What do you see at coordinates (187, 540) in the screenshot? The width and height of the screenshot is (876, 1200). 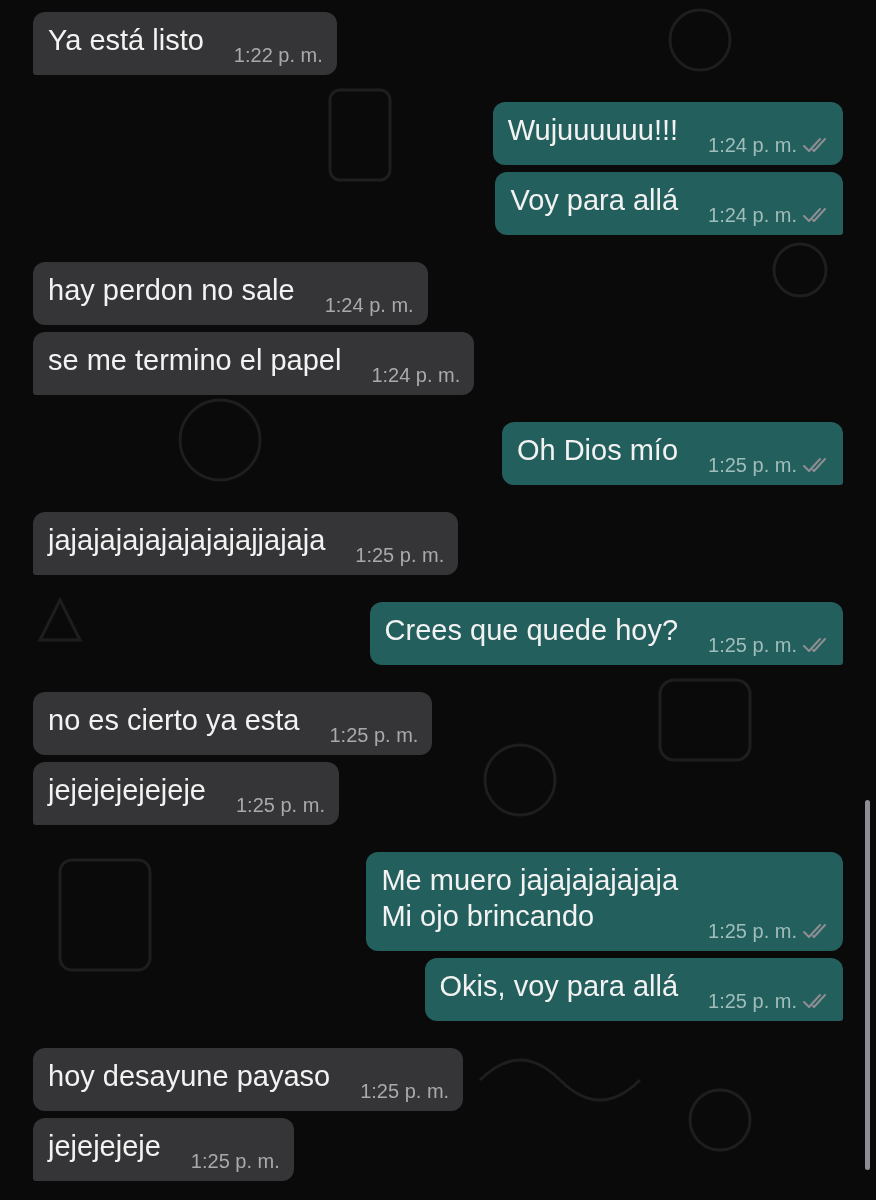 I see `message-text: jajajajajajajajajajjajaja` at bounding box center [187, 540].